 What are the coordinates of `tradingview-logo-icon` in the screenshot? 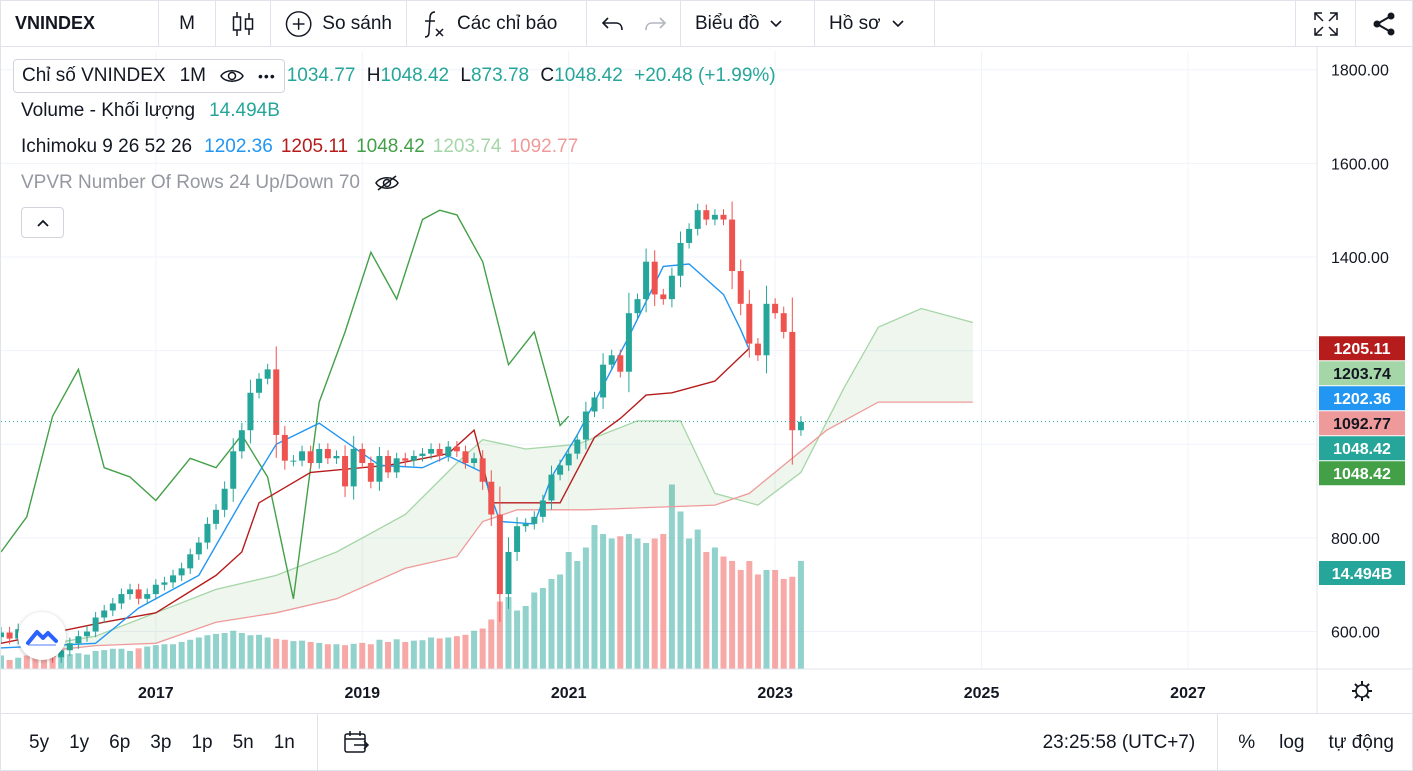 It's located at (42, 638).